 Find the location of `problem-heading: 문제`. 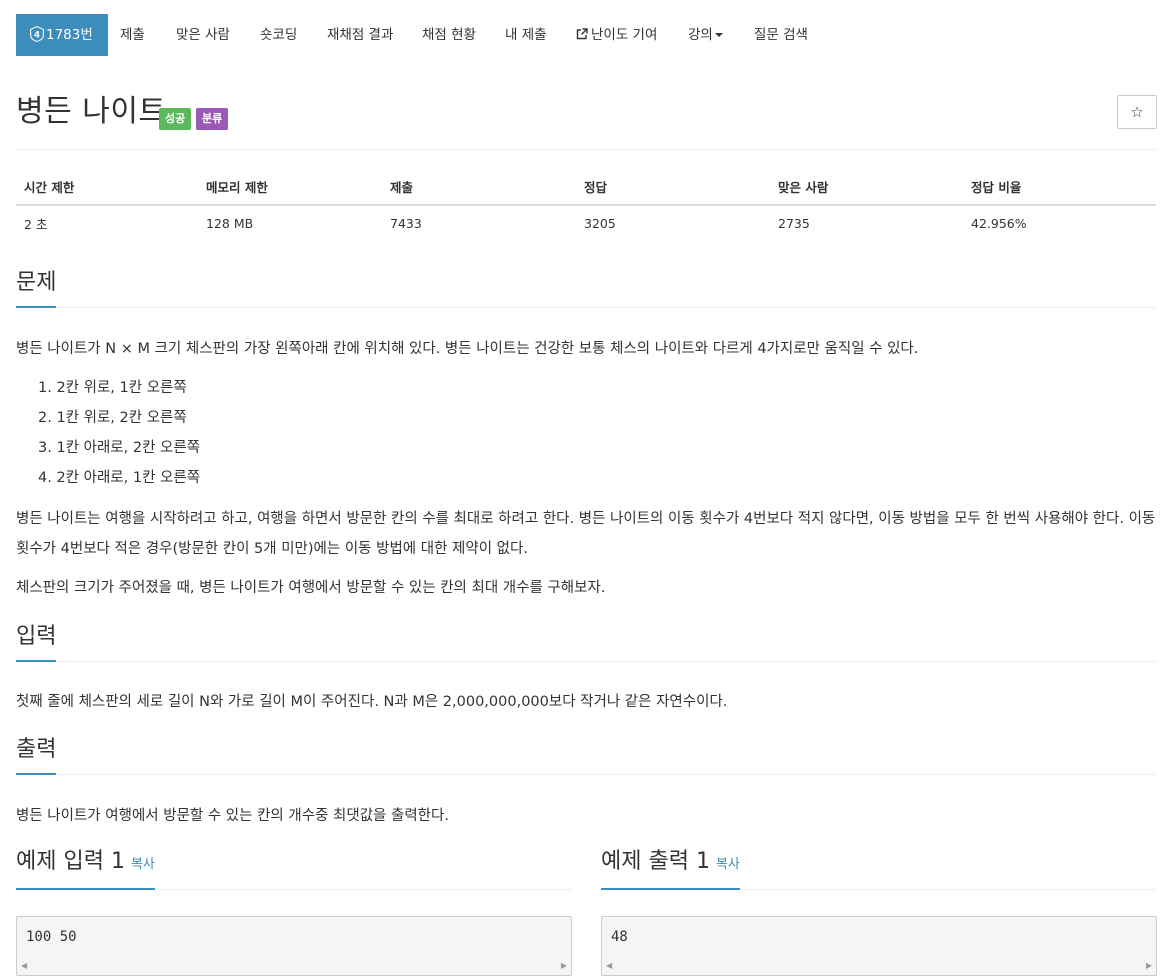

problem-heading: 문제 is located at coordinates (36, 288).